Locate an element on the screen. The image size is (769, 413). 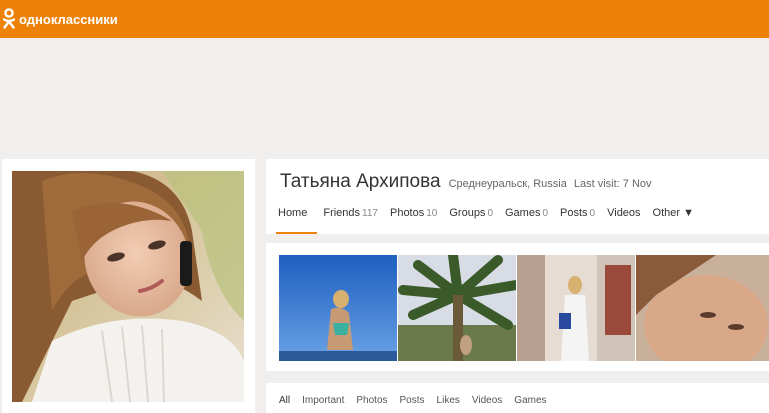
nav-label: Other ▼ is located at coordinates (673, 213).